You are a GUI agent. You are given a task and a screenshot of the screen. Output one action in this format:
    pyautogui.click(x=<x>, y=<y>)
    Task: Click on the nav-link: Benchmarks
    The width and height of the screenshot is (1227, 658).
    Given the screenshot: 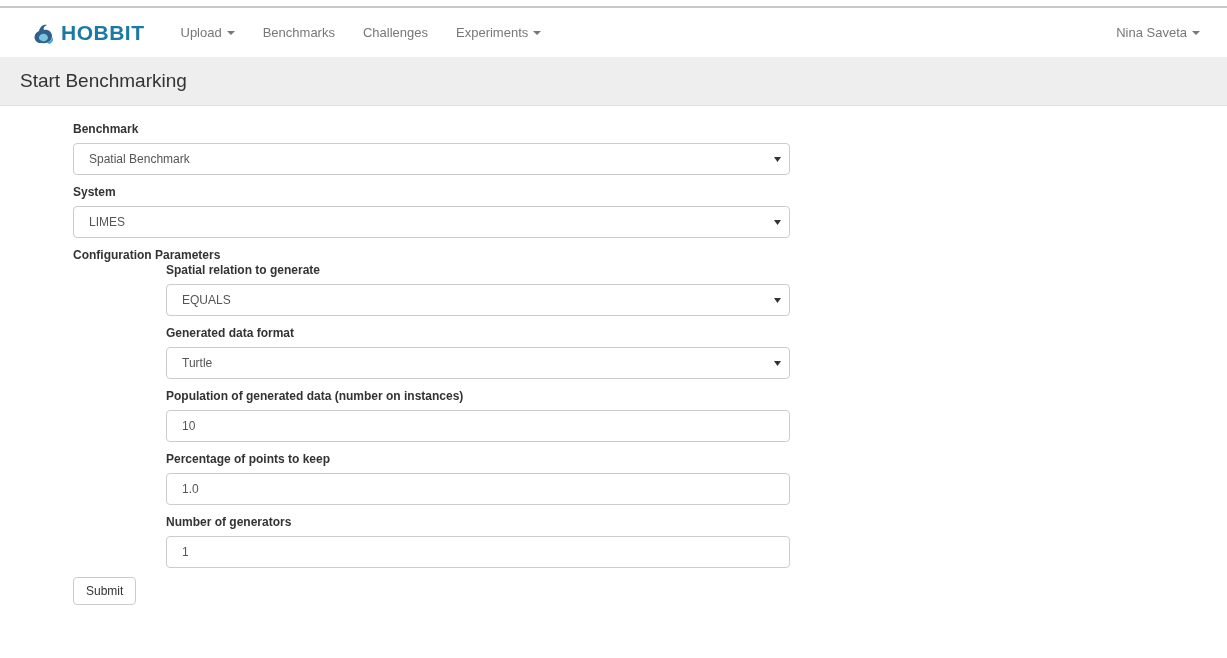 What is the action you would take?
    pyautogui.click(x=298, y=32)
    